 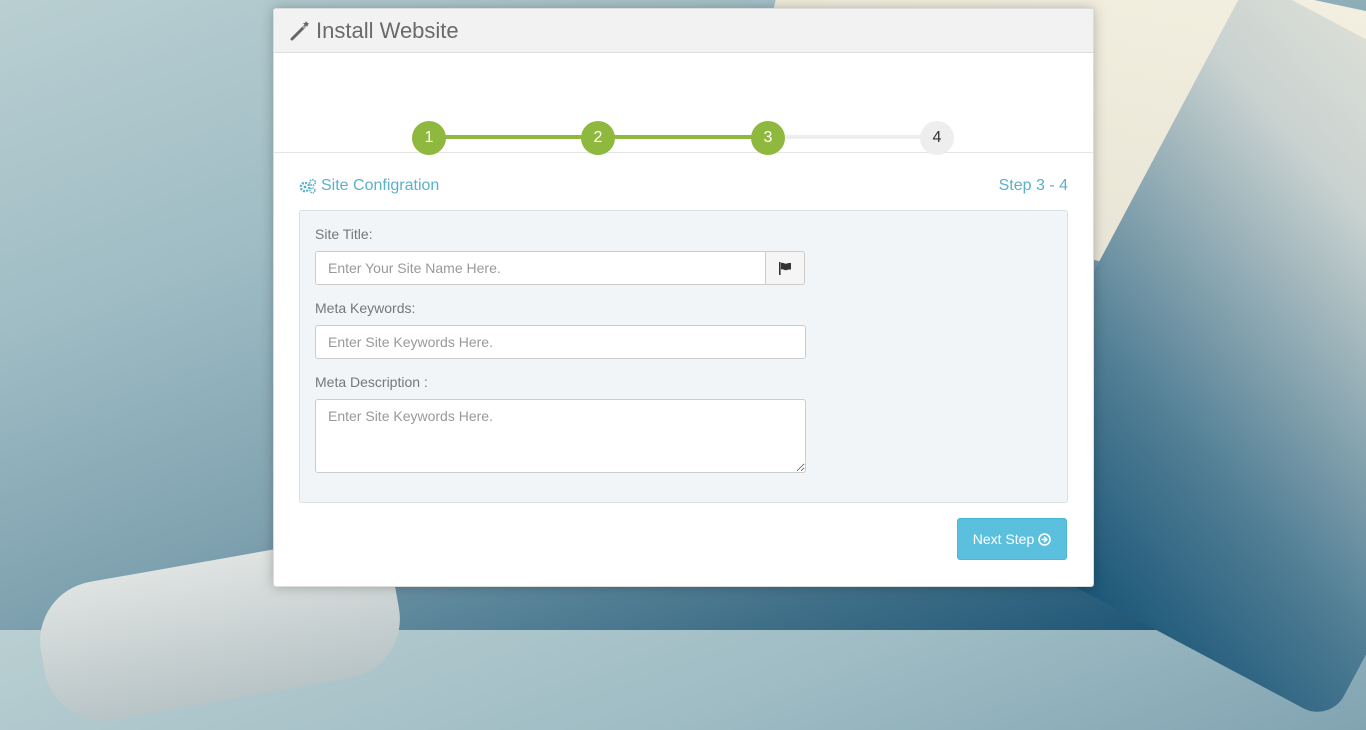 I want to click on gears-icon, so click(x=308, y=186).